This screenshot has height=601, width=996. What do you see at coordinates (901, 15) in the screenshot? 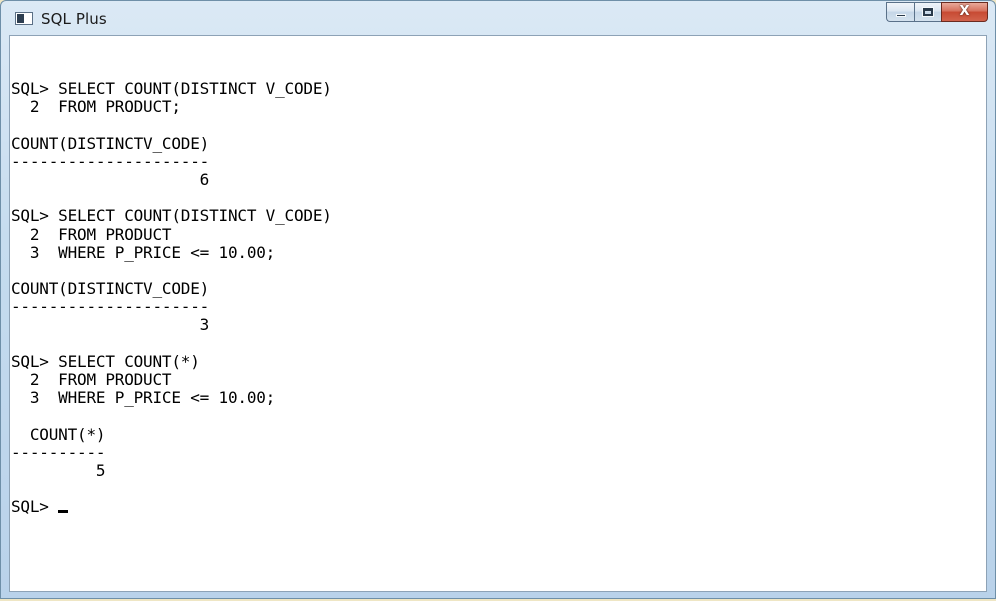
I see `minimize-icon` at bounding box center [901, 15].